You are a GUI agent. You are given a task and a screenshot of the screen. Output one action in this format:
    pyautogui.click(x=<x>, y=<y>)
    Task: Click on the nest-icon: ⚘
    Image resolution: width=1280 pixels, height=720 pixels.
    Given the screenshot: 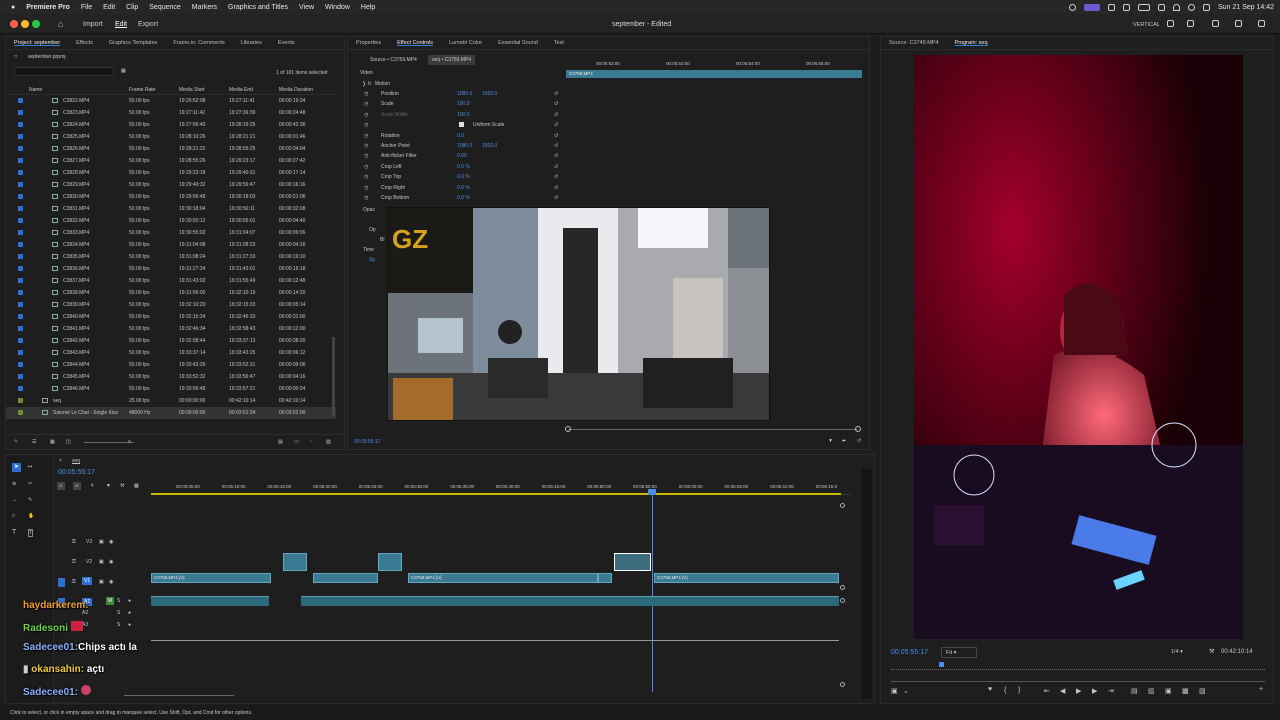 What is the action you would take?
    pyautogui.click(x=92, y=486)
    